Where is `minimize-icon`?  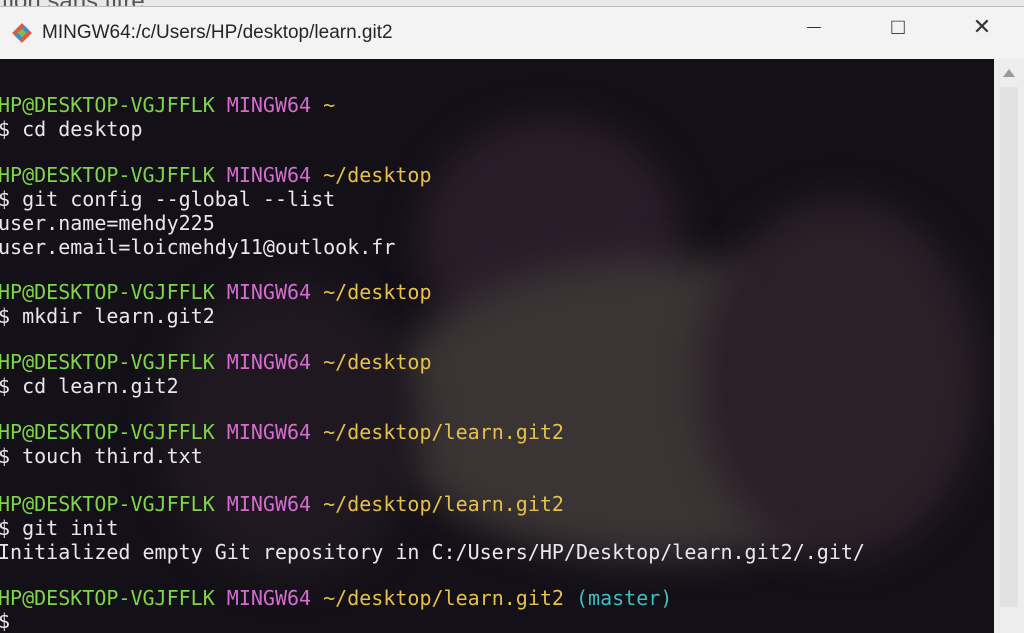
minimize-icon is located at coordinates (814, 27).